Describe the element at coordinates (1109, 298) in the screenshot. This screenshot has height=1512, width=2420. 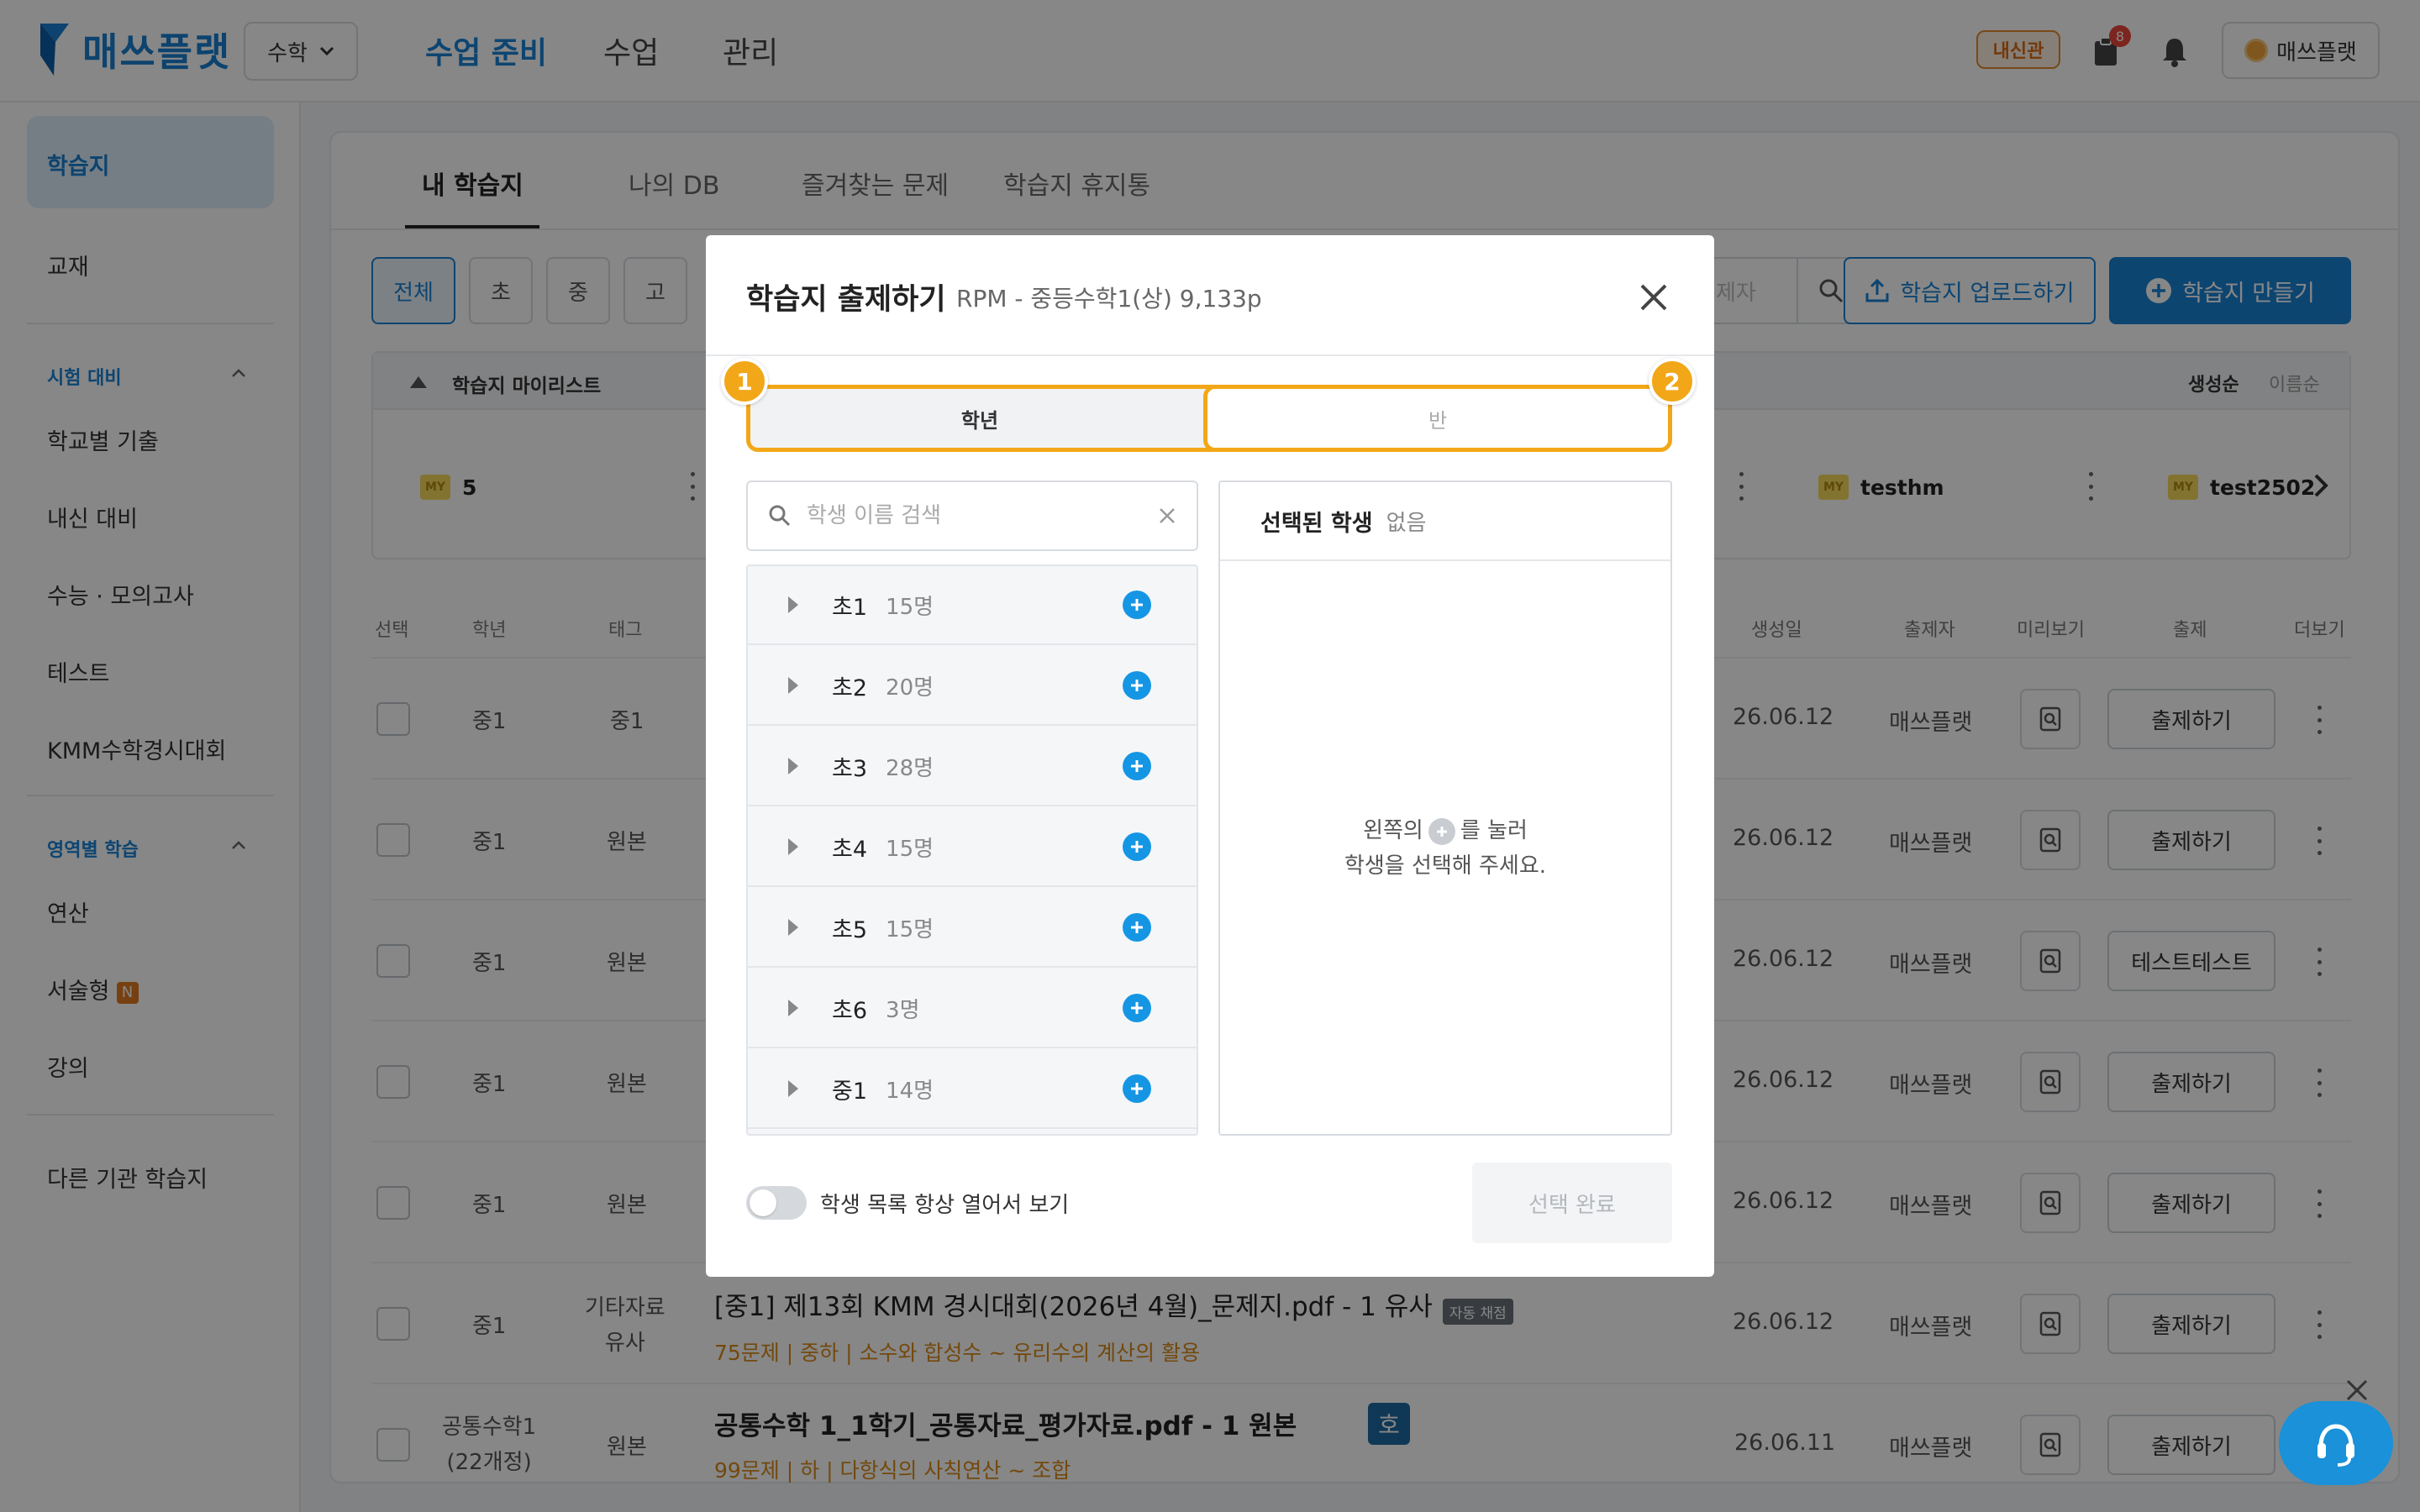
I see `modal-subtitle: RPM - 중등수학1(상) 9,133p` at that location.